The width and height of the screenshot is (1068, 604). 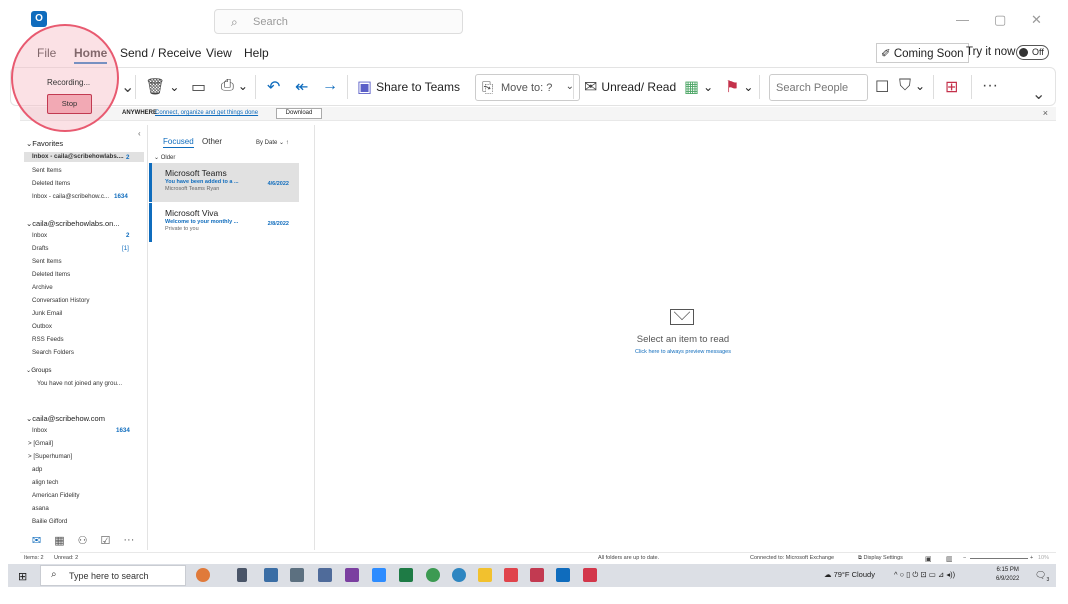 What do you see at coordinates (459, 575) in the screenshot?
I see `browser-icon` at bounding box center [459, 575].